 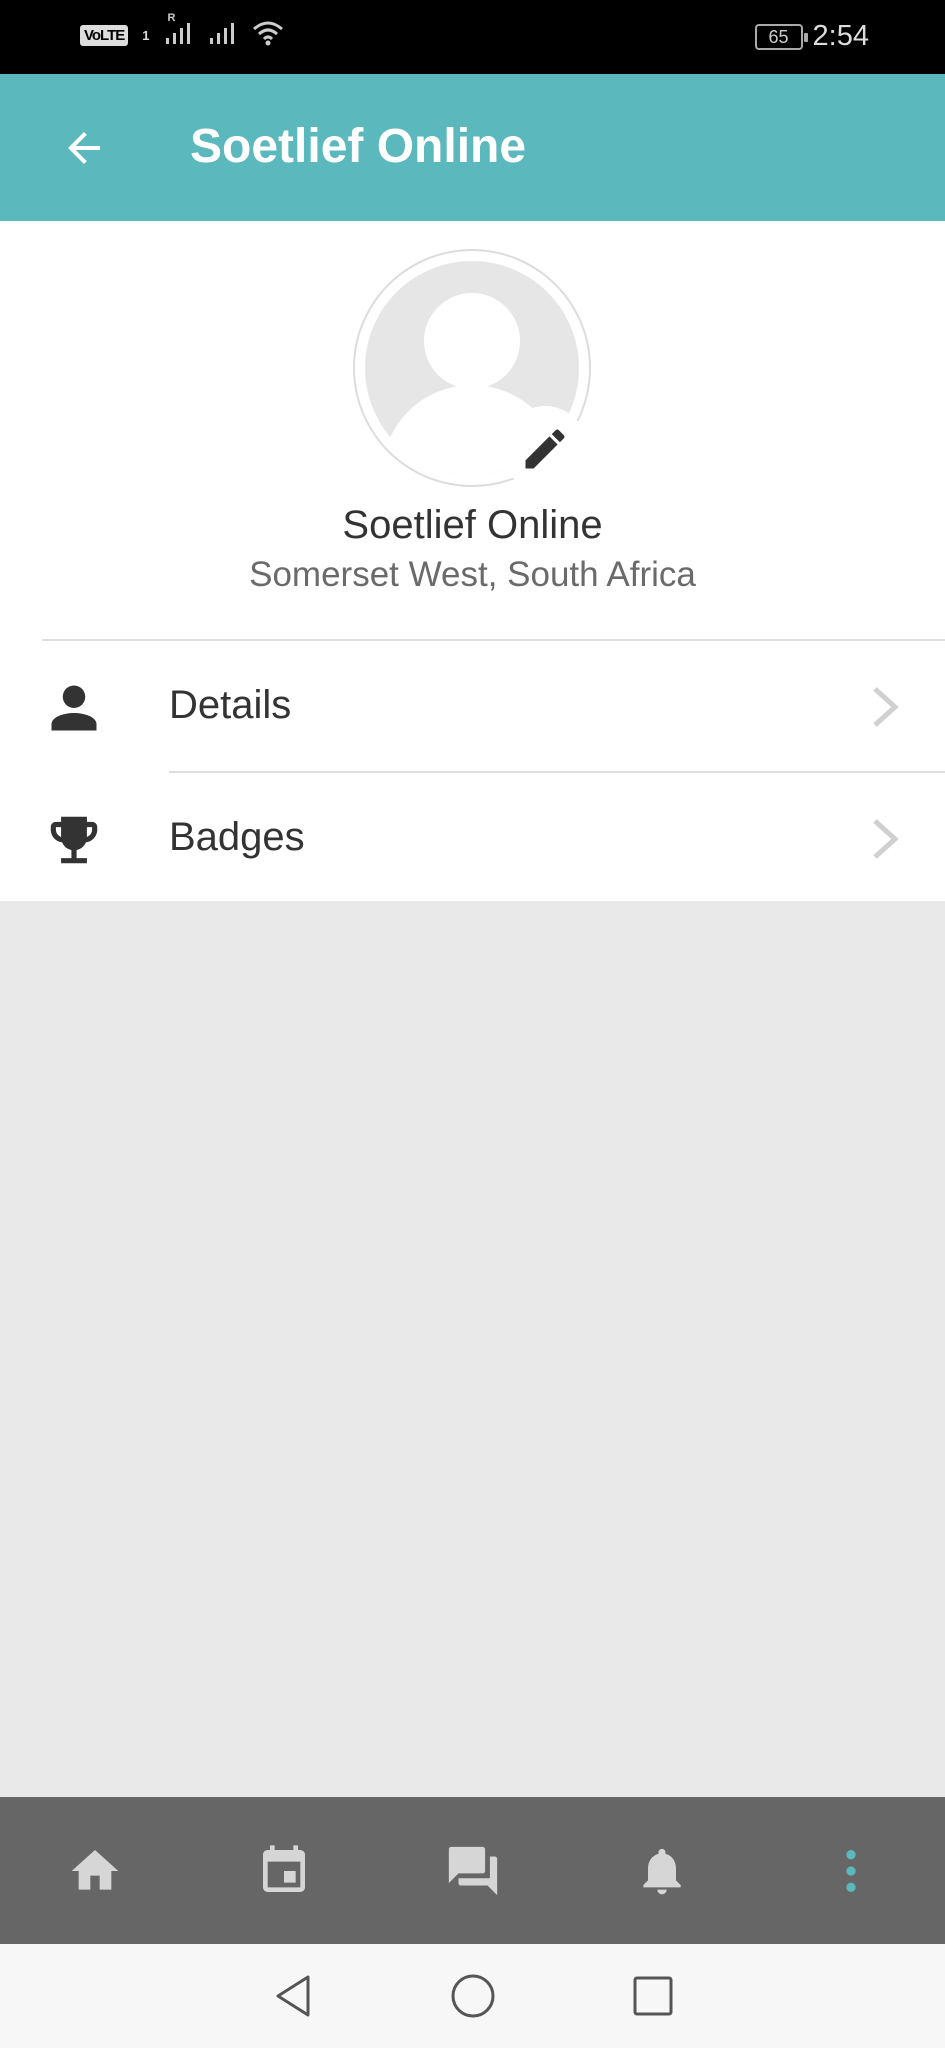 What do you see at coordinates (230, 705) in the screenshot?
I see `menu-item-label: Details` at bounding box center [230, 705].